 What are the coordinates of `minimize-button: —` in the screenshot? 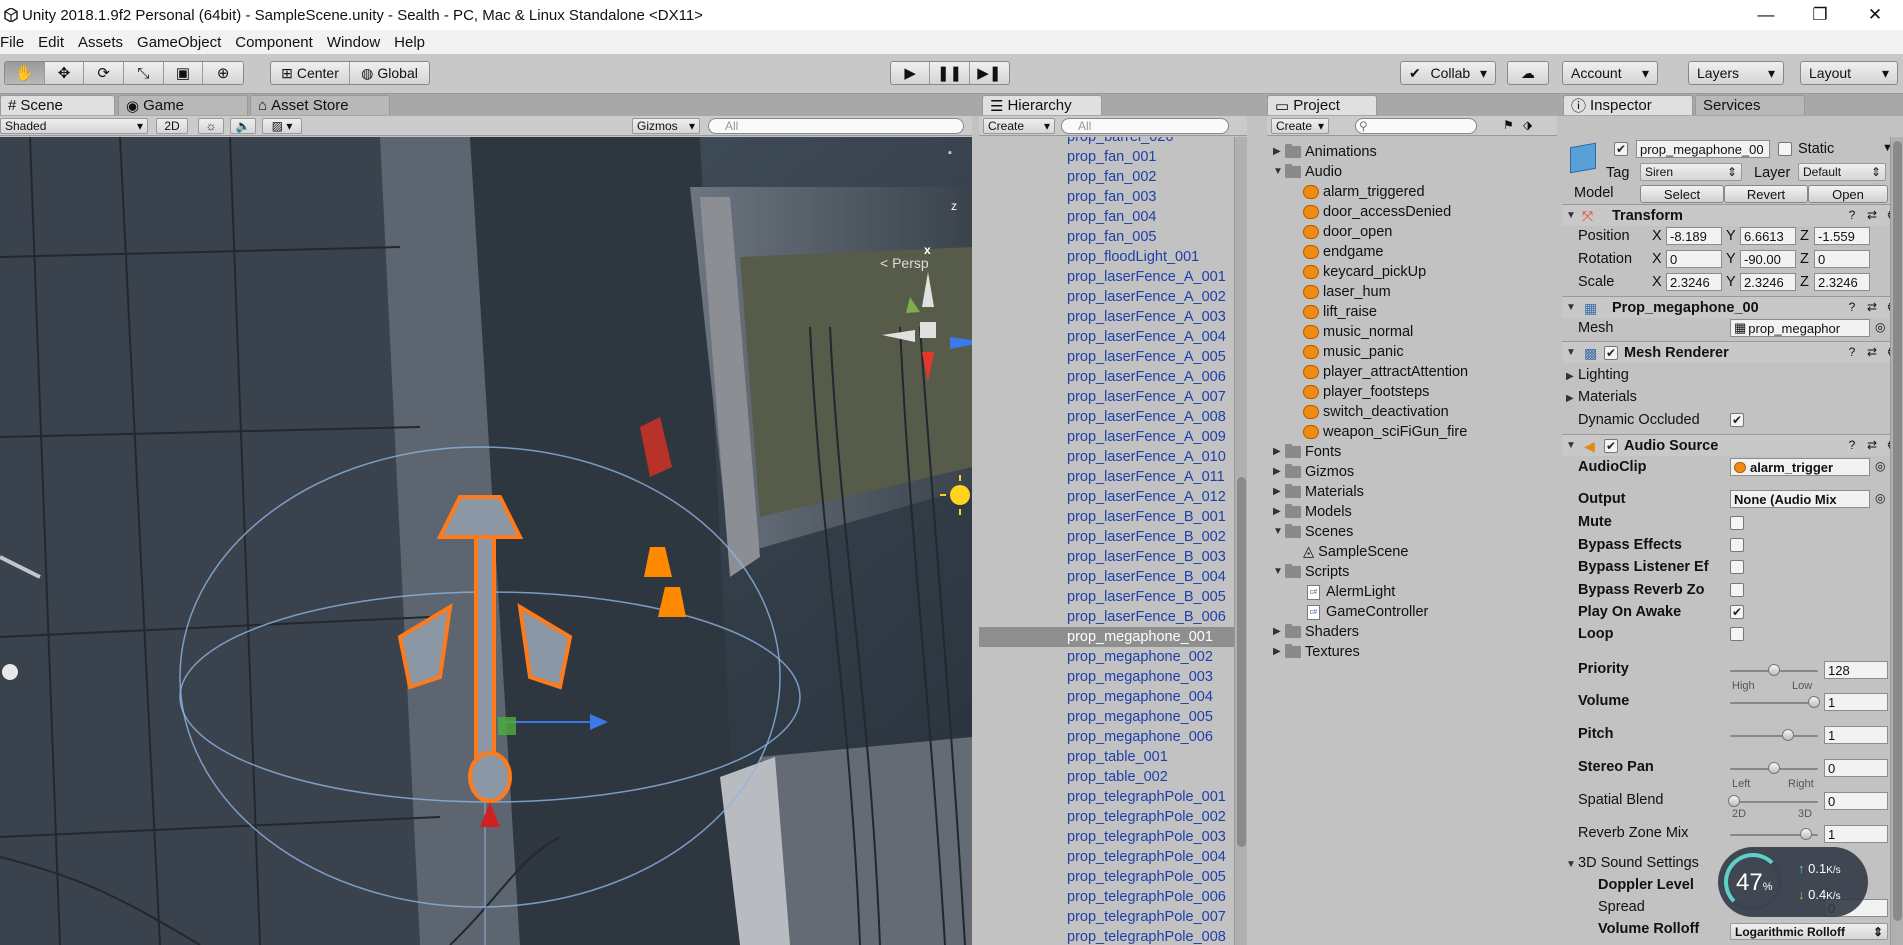 It's located at (1766, 15).